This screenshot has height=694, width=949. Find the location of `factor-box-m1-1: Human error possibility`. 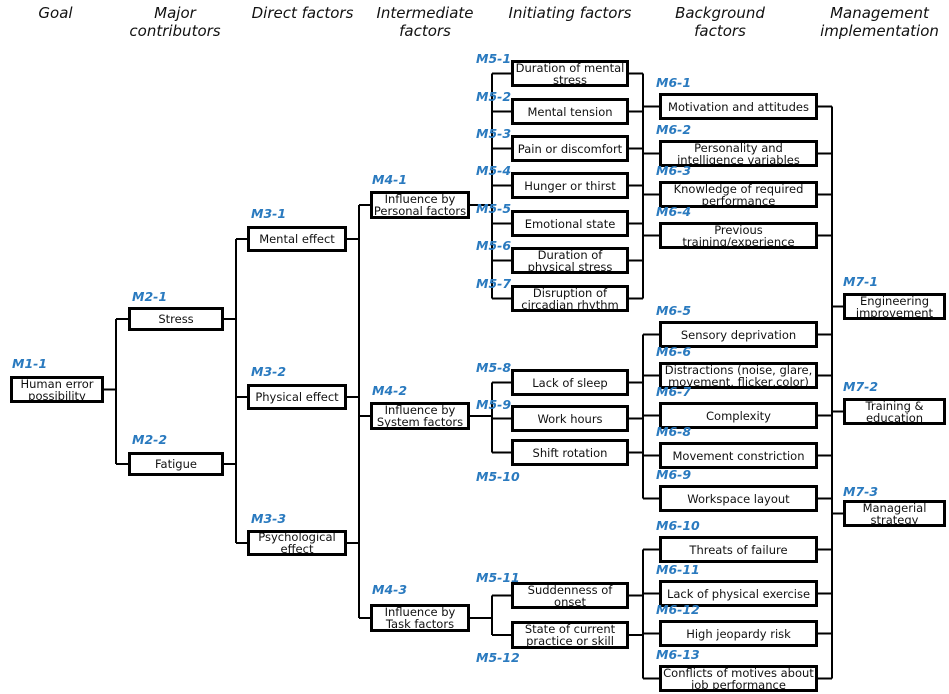

factor-box-m1-1: Human error possibility is located at coordinates (57, 389).